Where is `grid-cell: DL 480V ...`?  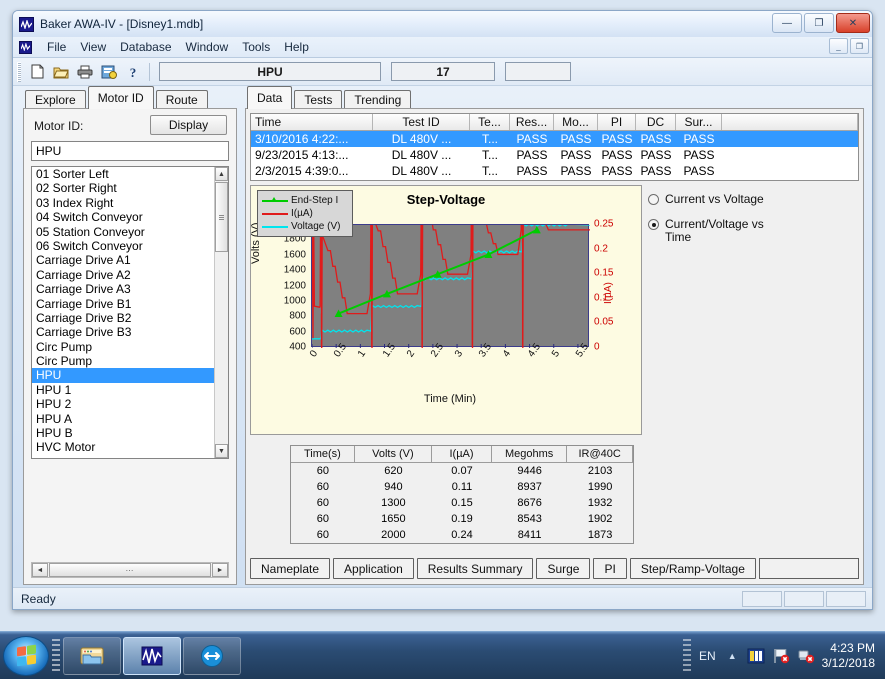 grid-cell: DL 480V ... is located at coordinates (421, 139).